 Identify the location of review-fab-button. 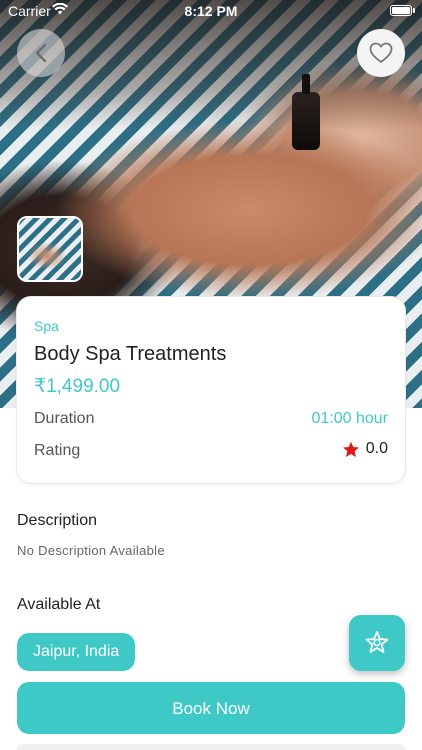
(377, 643).